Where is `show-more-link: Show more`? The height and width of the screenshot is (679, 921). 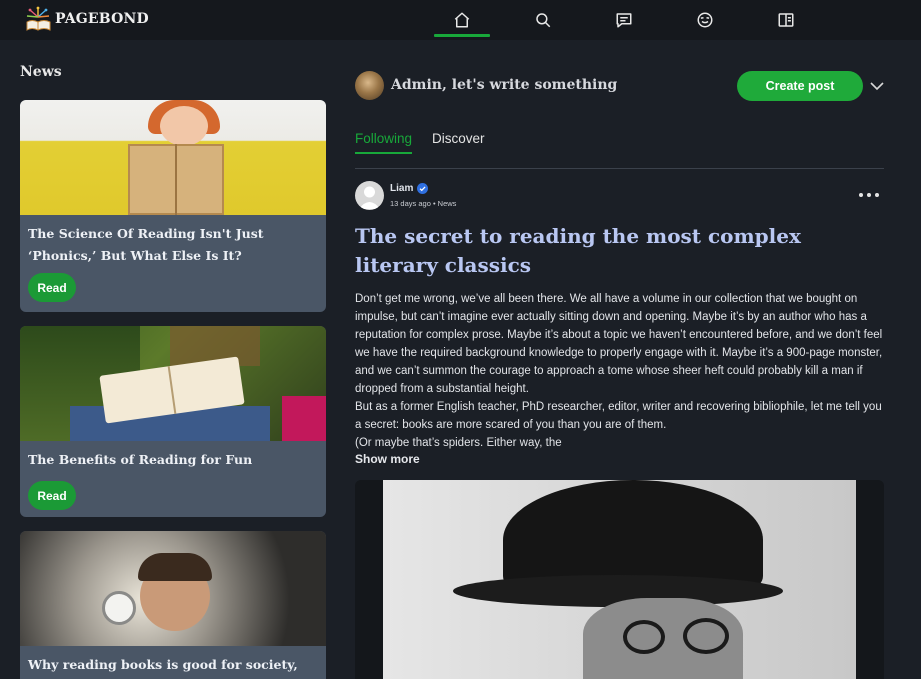 show-more-link: Show more is located at coordinates (387, 459).